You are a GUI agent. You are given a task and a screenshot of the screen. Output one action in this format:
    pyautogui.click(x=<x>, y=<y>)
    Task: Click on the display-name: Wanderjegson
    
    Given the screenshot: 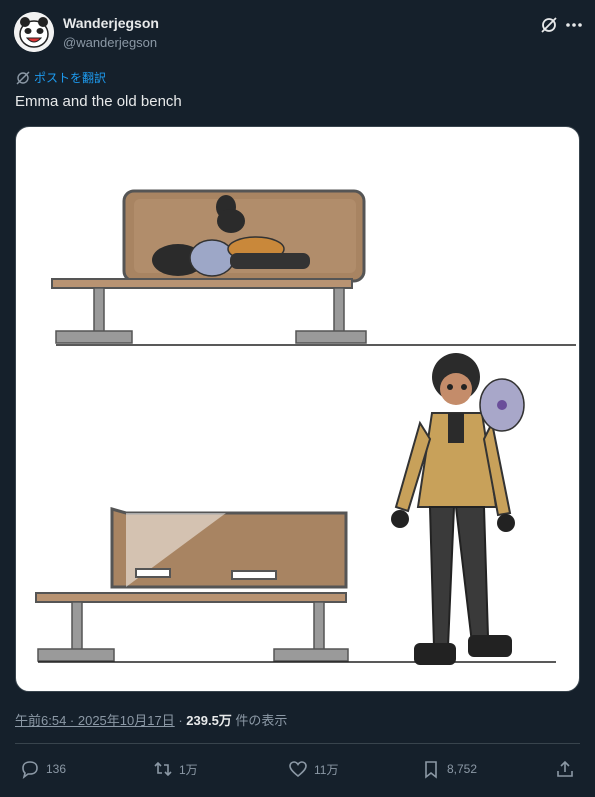 What is the action you would take?
    pyautogui.click(x=111, y=23)
    